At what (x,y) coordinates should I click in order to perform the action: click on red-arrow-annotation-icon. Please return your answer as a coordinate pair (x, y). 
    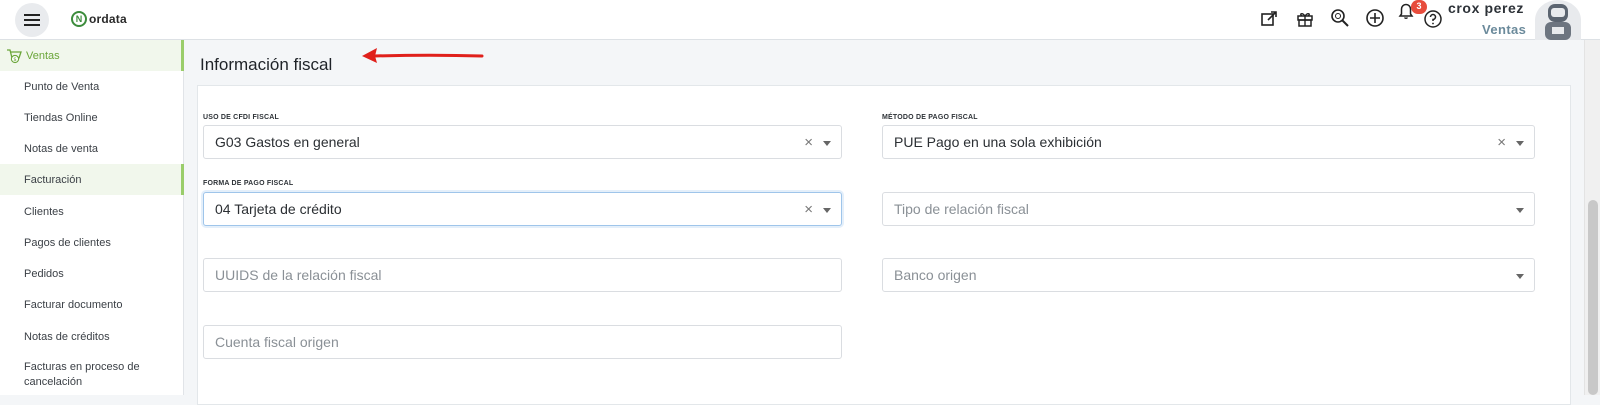
    Looking at the image, I should click on (423, 55).